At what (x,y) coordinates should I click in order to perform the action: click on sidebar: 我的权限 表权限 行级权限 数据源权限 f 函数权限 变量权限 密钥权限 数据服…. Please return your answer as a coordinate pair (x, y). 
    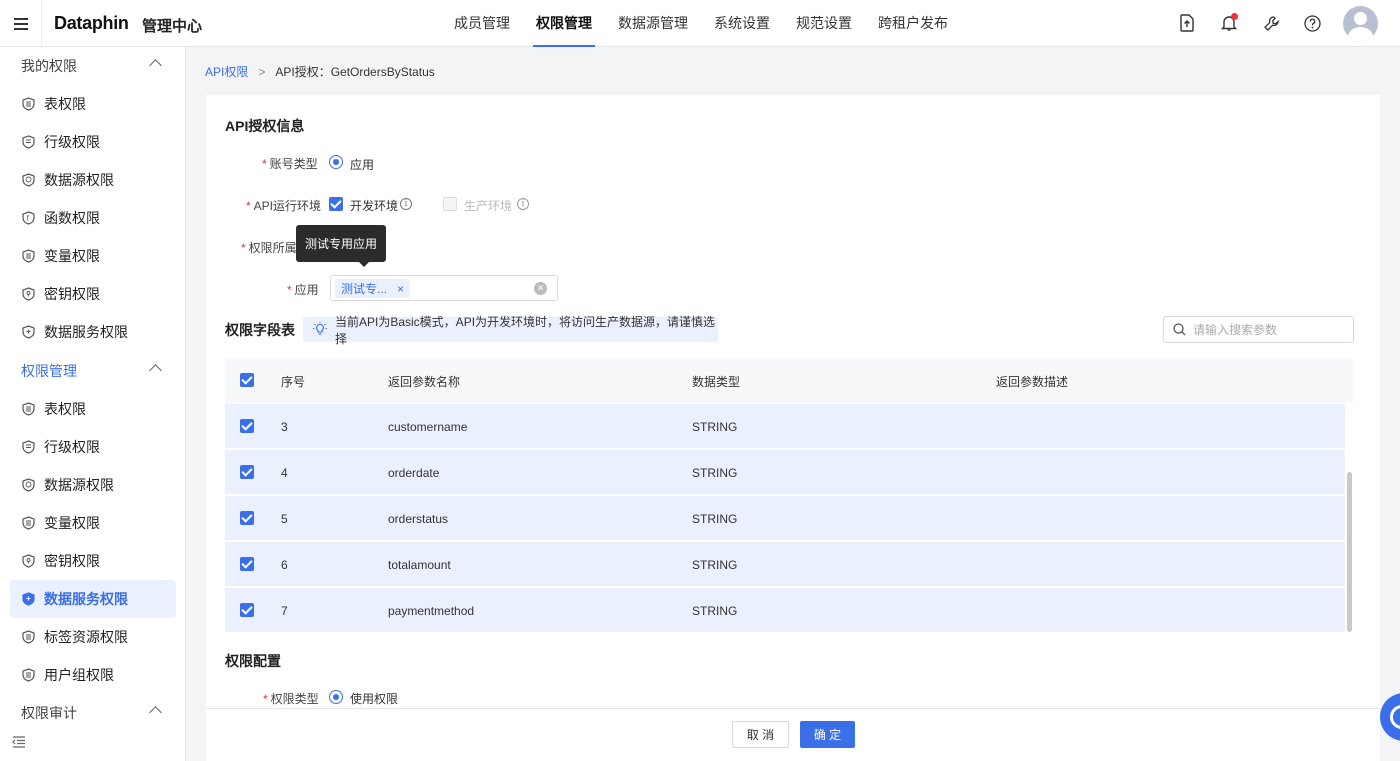
    Looking at the image, I should click on (93, 404).